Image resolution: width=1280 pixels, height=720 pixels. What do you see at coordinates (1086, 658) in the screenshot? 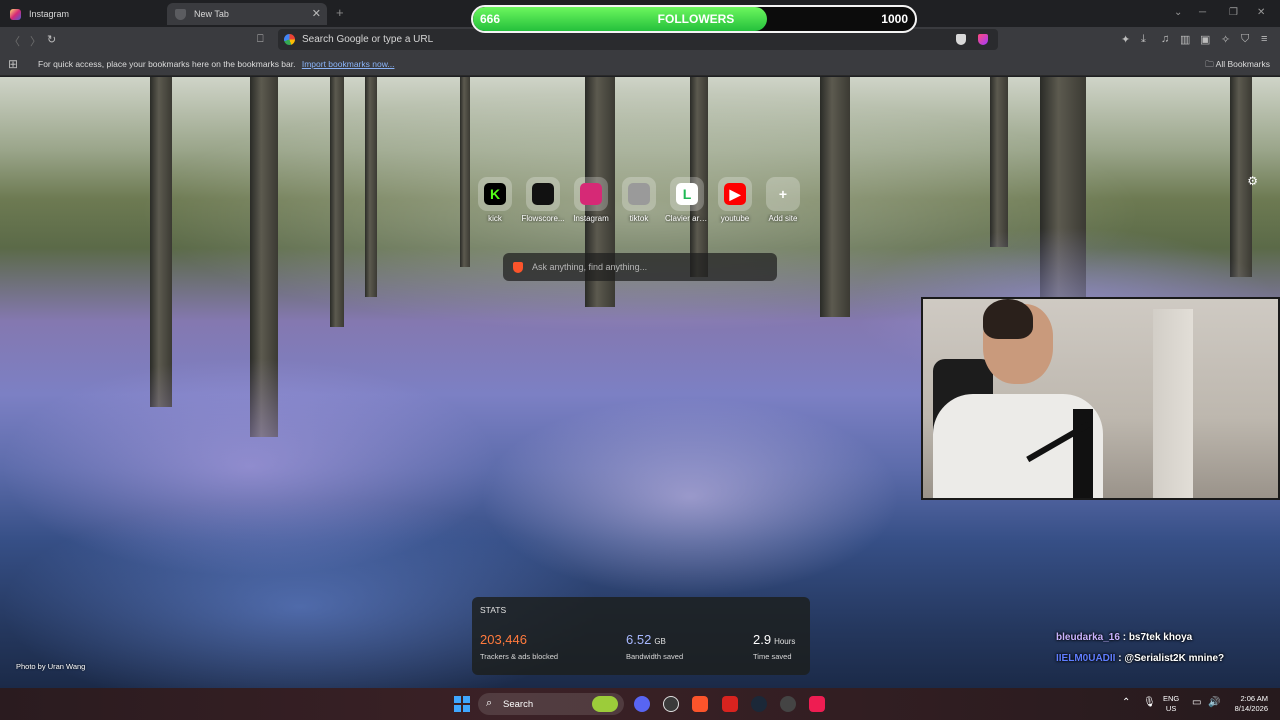
I see `chat-username: IIELM0UADII` at bounding box center [1086, 658].